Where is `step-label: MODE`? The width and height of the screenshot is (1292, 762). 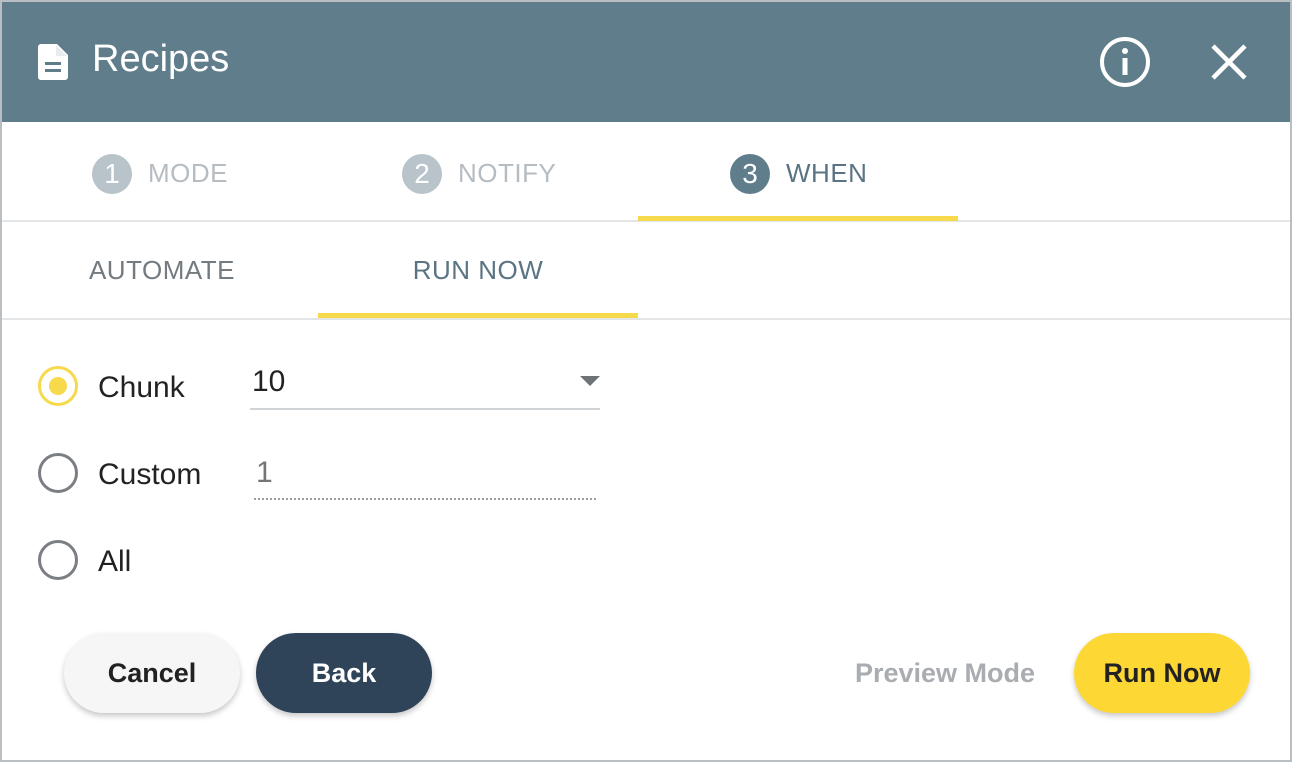
step-label: MODE is located at coordinates (188, 173).